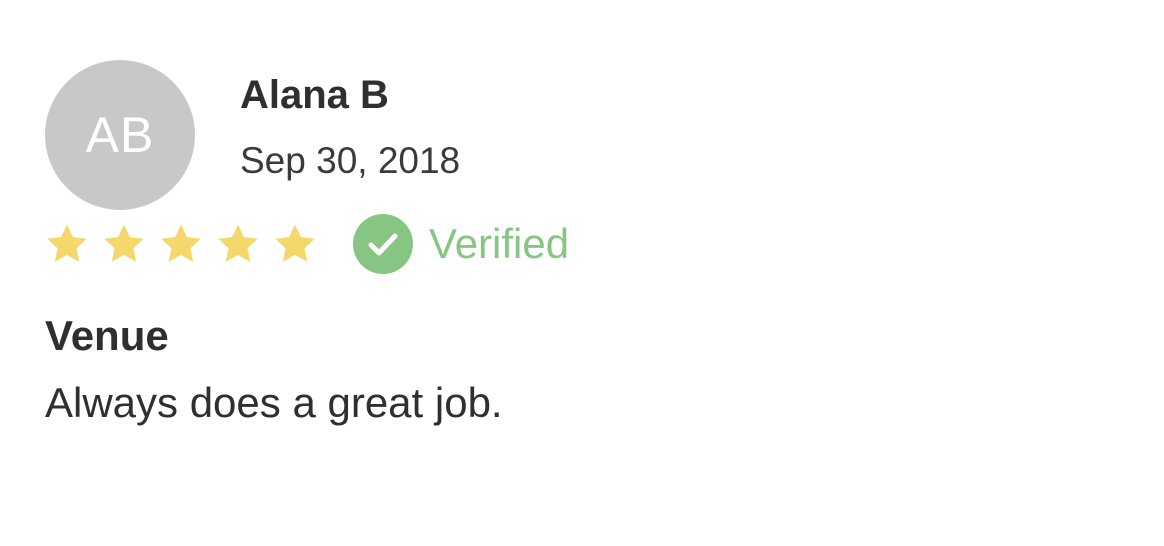 This screenshot has height=546, width=1164. What do you see at coordinates (499, 243) in the screenshot?
I see `verified-label: Verified` at bounding box center [499, 243].